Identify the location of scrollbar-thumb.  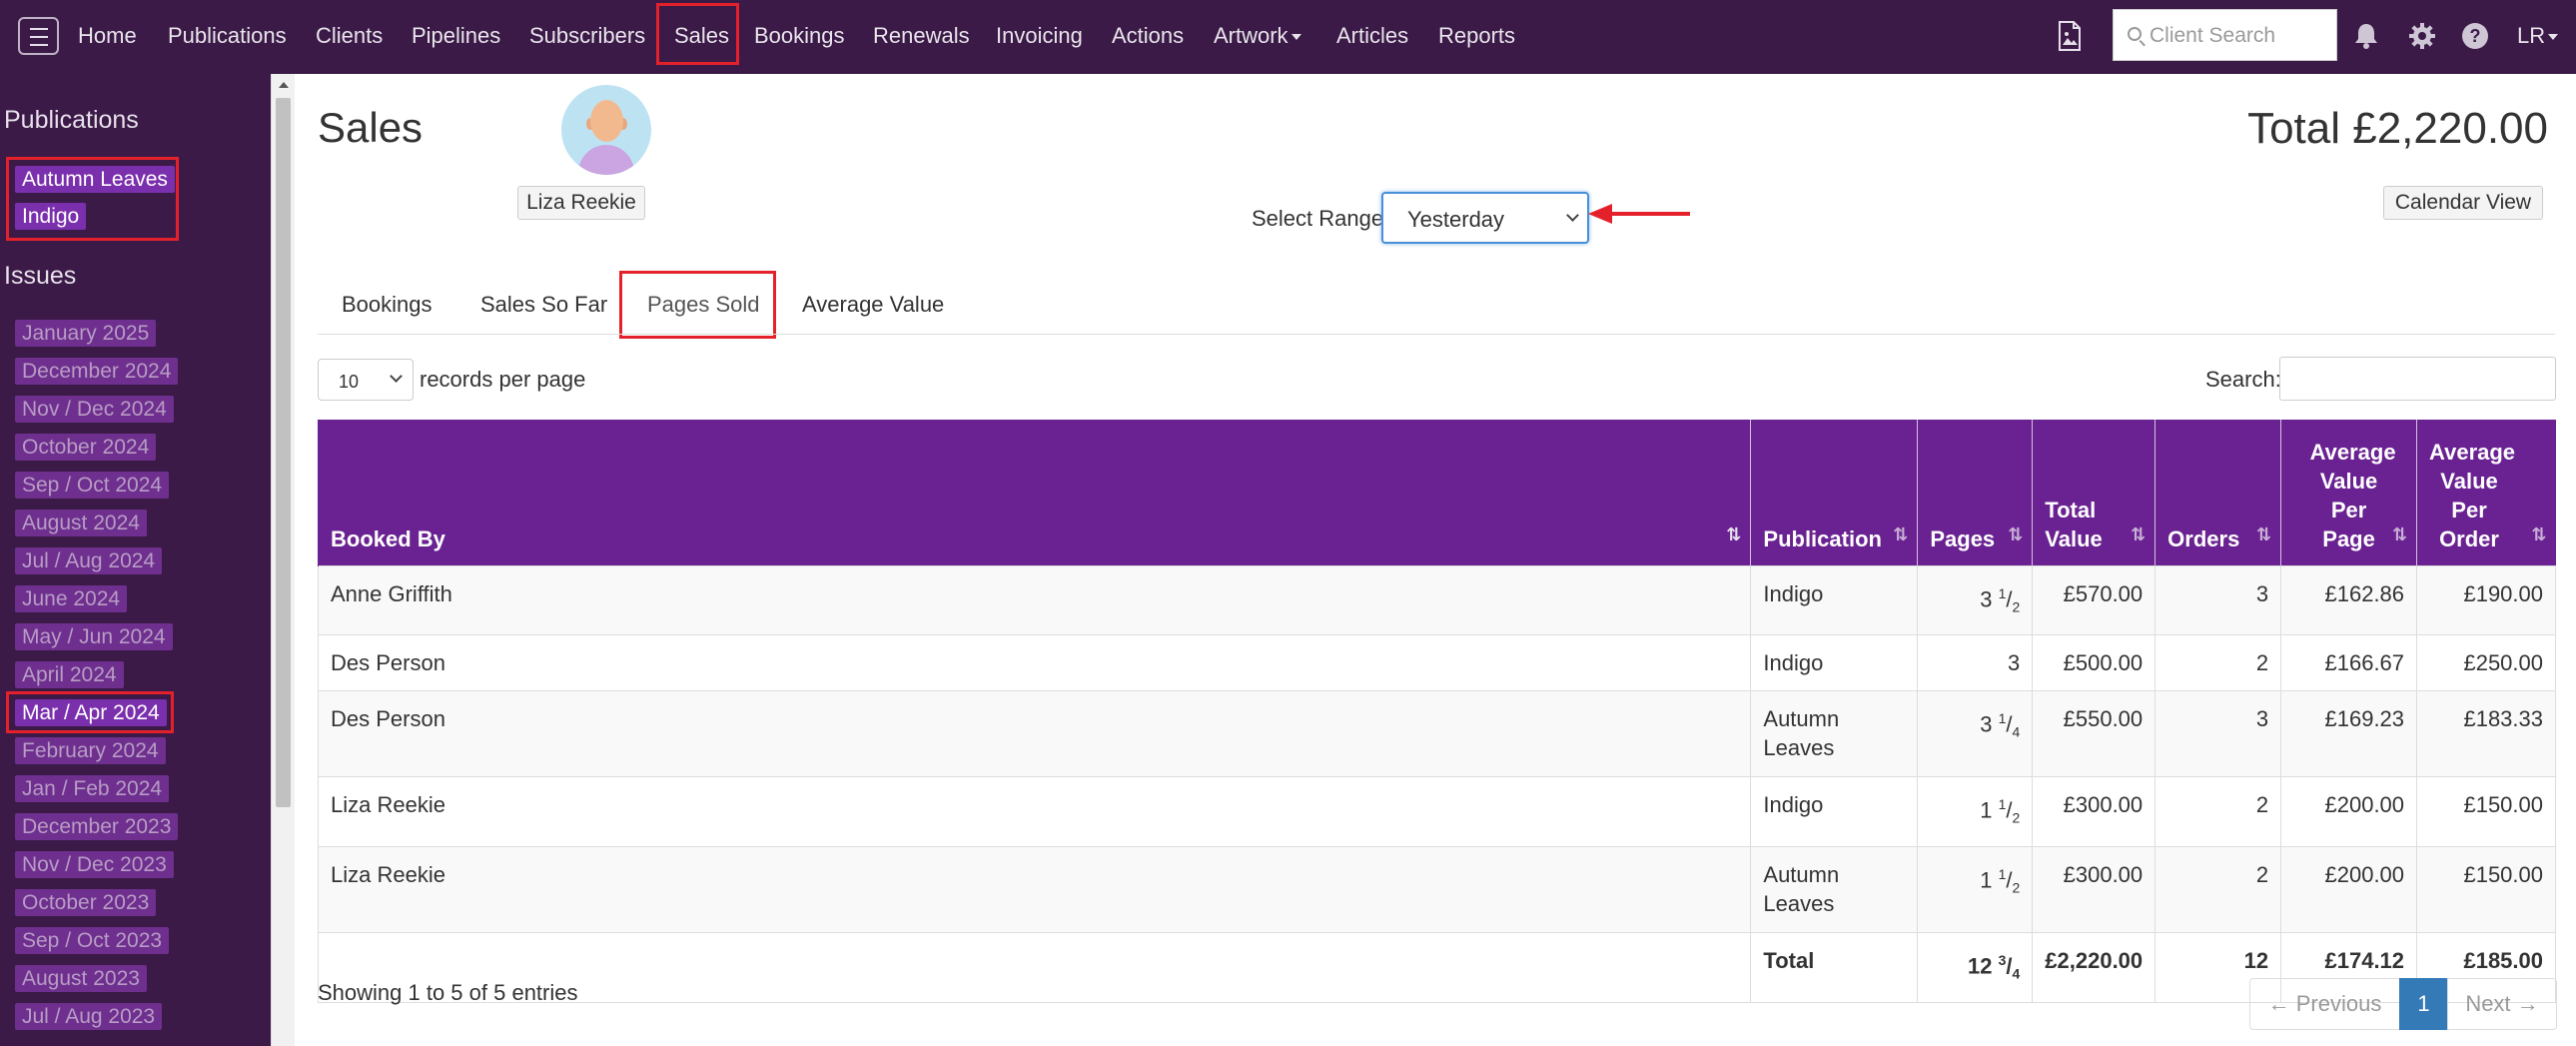
(284, 452).